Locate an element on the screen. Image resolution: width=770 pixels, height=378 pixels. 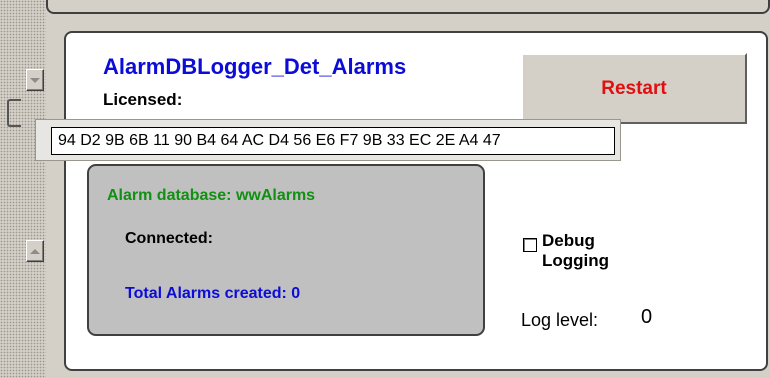
connection-status: Connected: is located at coordinates (169, 238).